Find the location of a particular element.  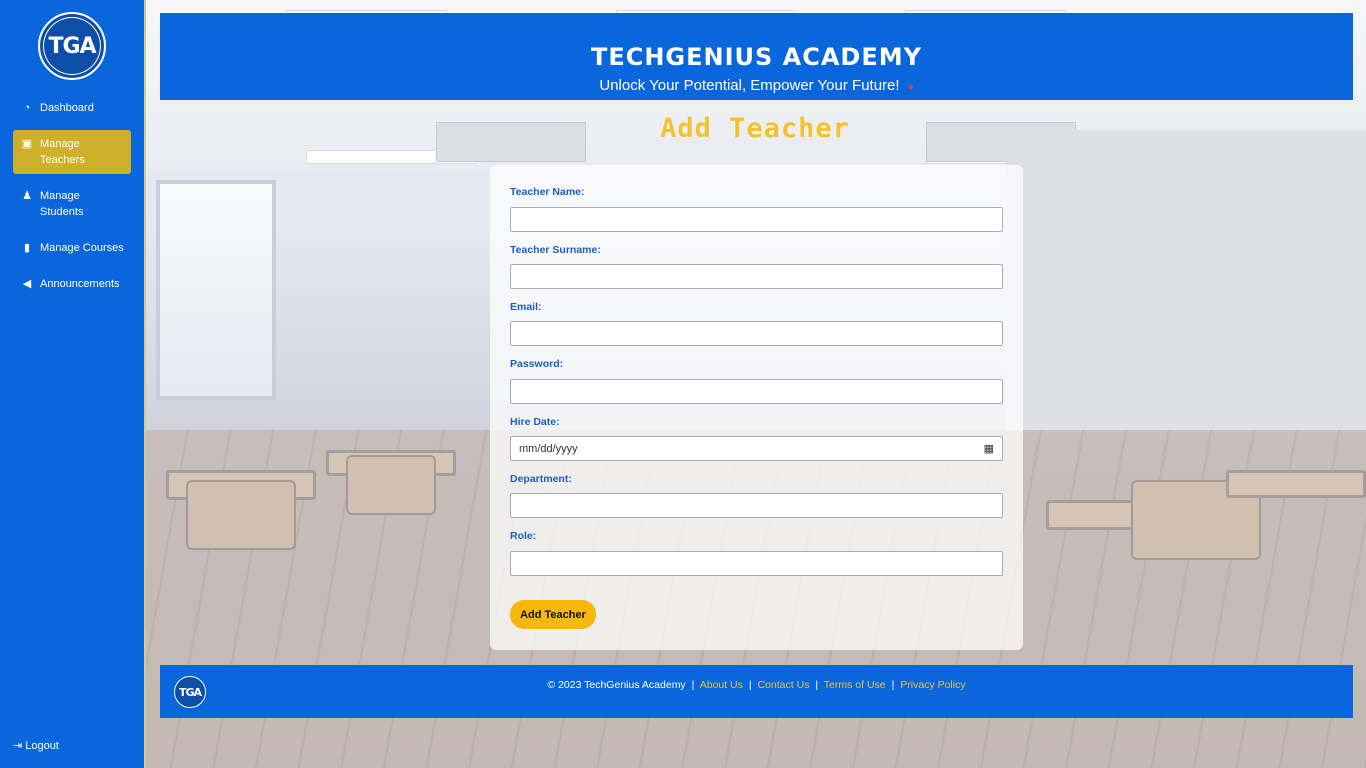

sidebar-item-dashboard: ◔ Dashboard is located at coordinates (72, 108).